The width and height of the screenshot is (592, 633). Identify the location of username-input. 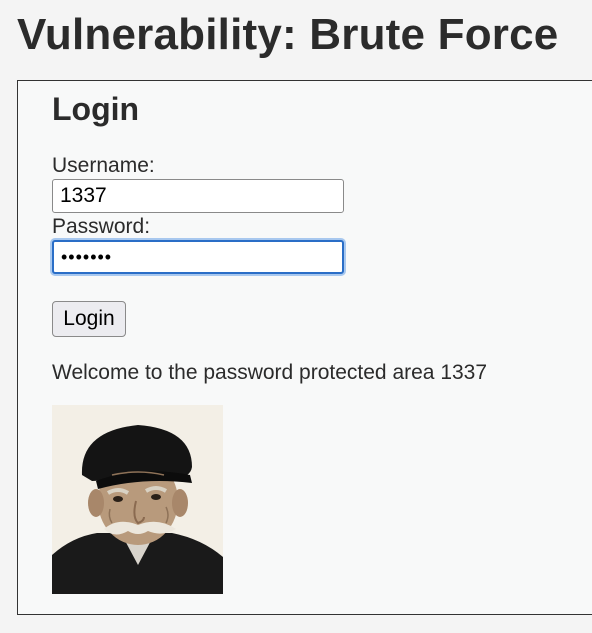
(198, 196).